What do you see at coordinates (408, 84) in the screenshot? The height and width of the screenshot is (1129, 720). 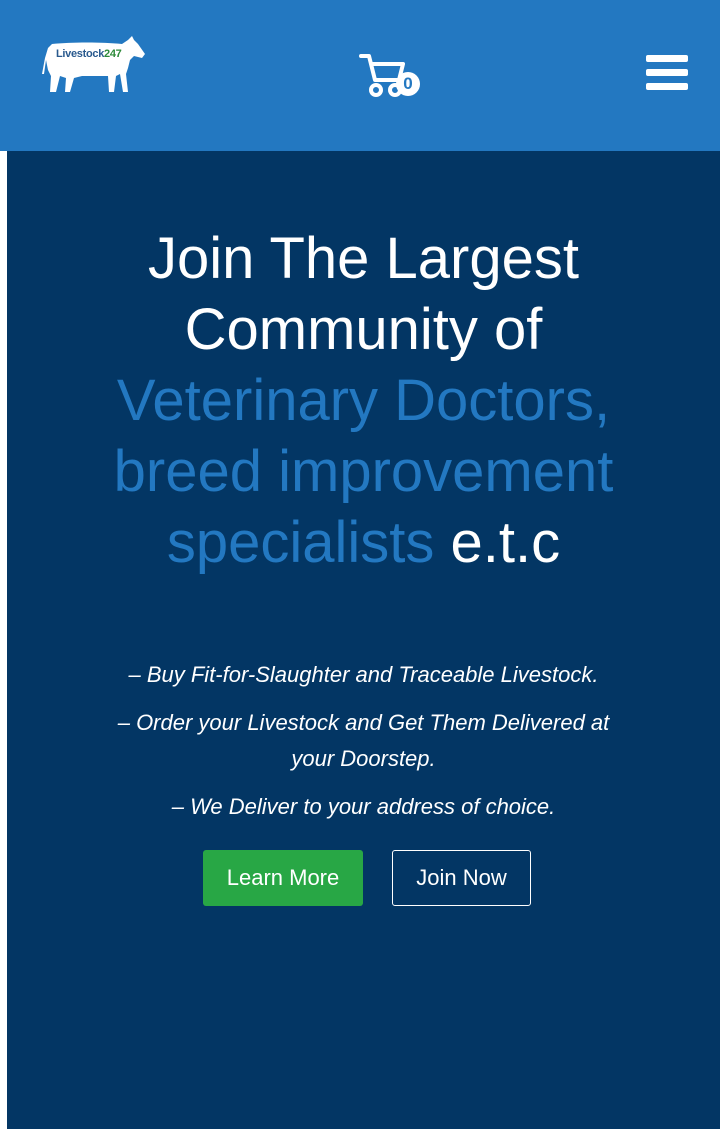 I see `cart-count-badge: 0` at bounding box center [408, 84].